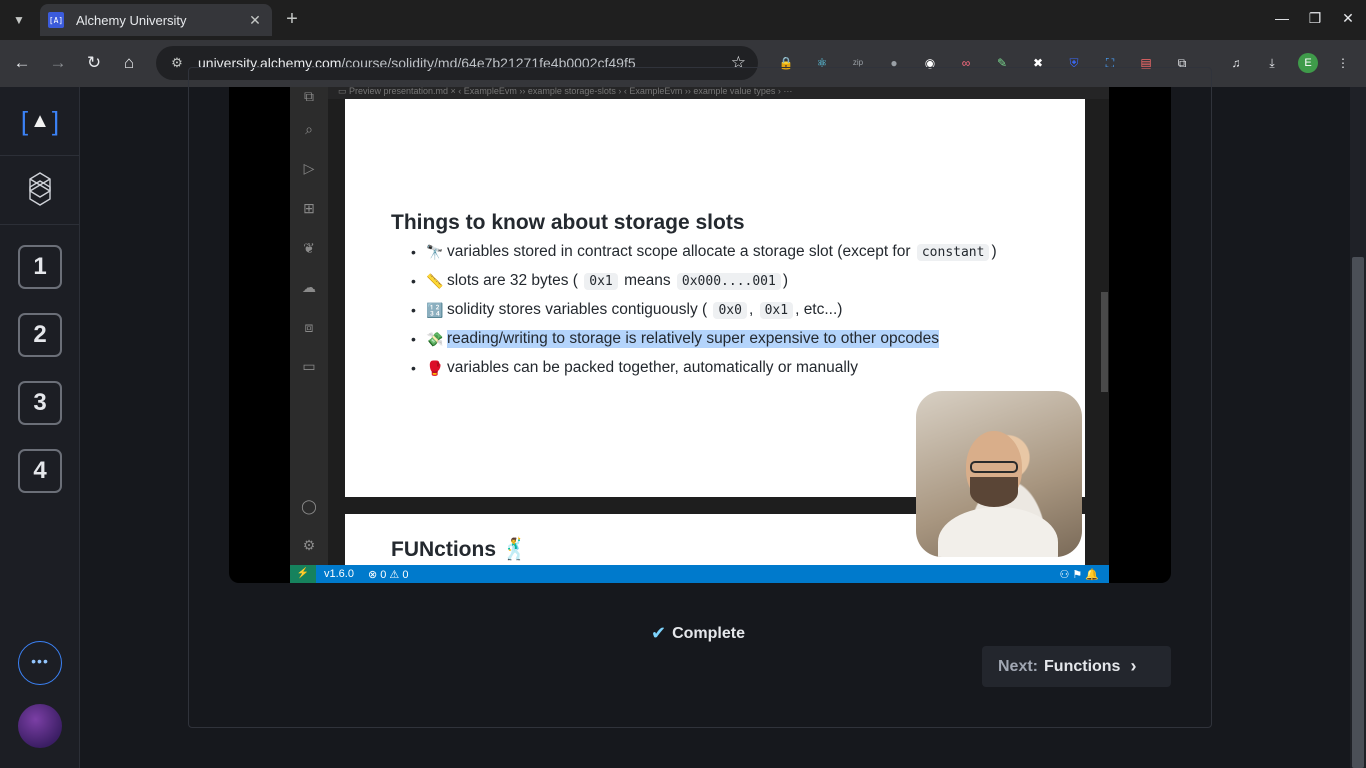 This screenshot has width=1366, height=768. What do you see at coordinates (1315, 18) in the screenshot?
I see `maximize-icon: ❐` at bounding box center [1315, 18].